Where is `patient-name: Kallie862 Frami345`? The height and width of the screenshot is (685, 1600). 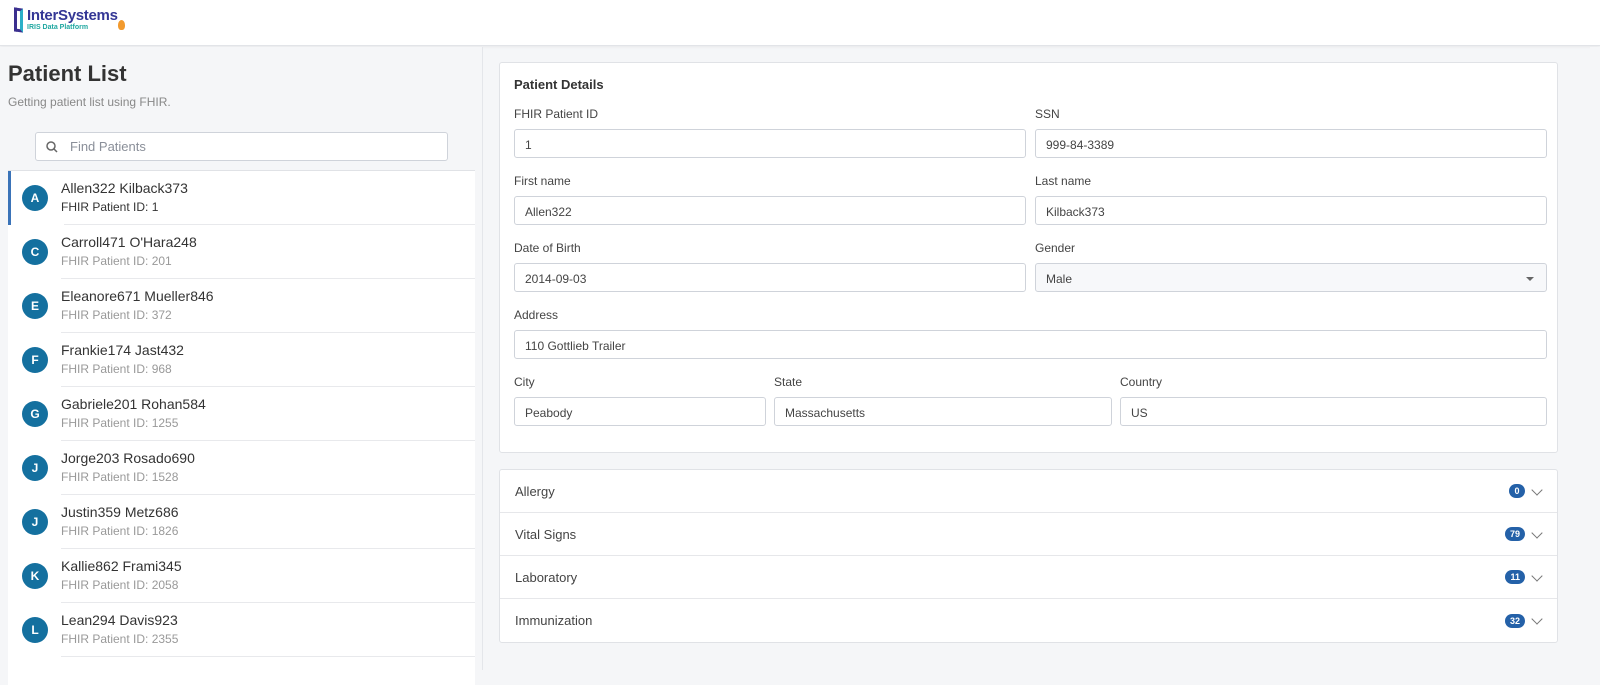 patient-name: Kallie862 Frami345 is located at coordinates (121, 566).